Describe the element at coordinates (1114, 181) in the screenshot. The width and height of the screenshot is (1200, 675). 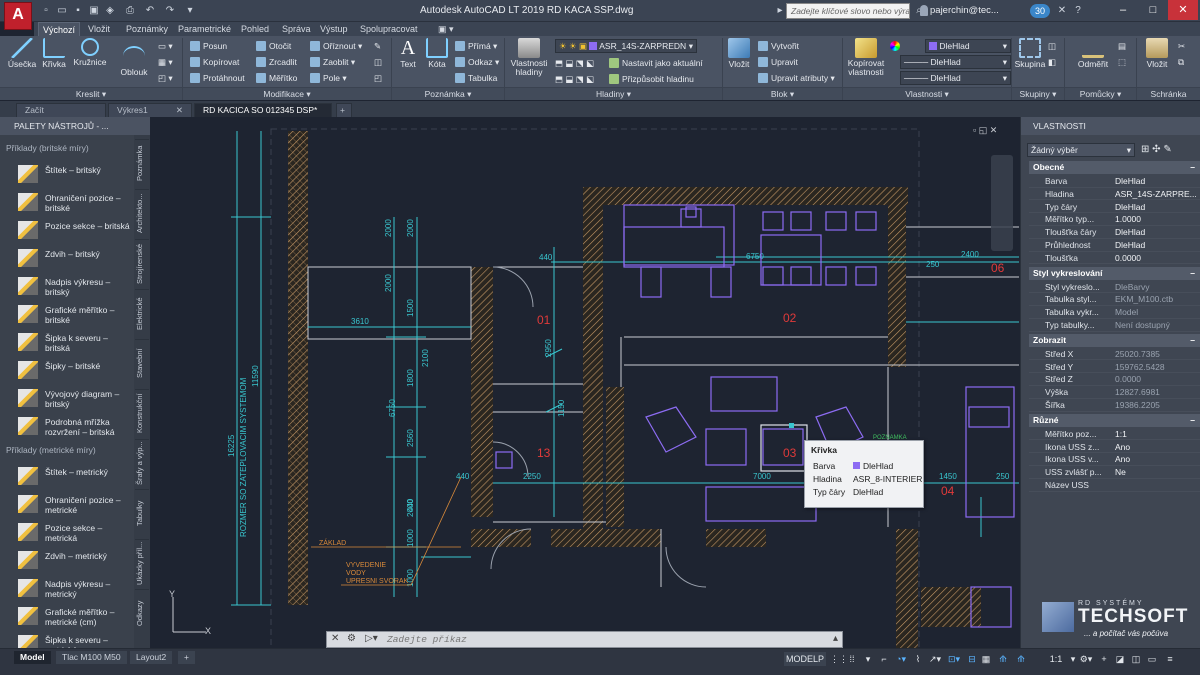
I see `property-row: Barva DleHlad` at that location.